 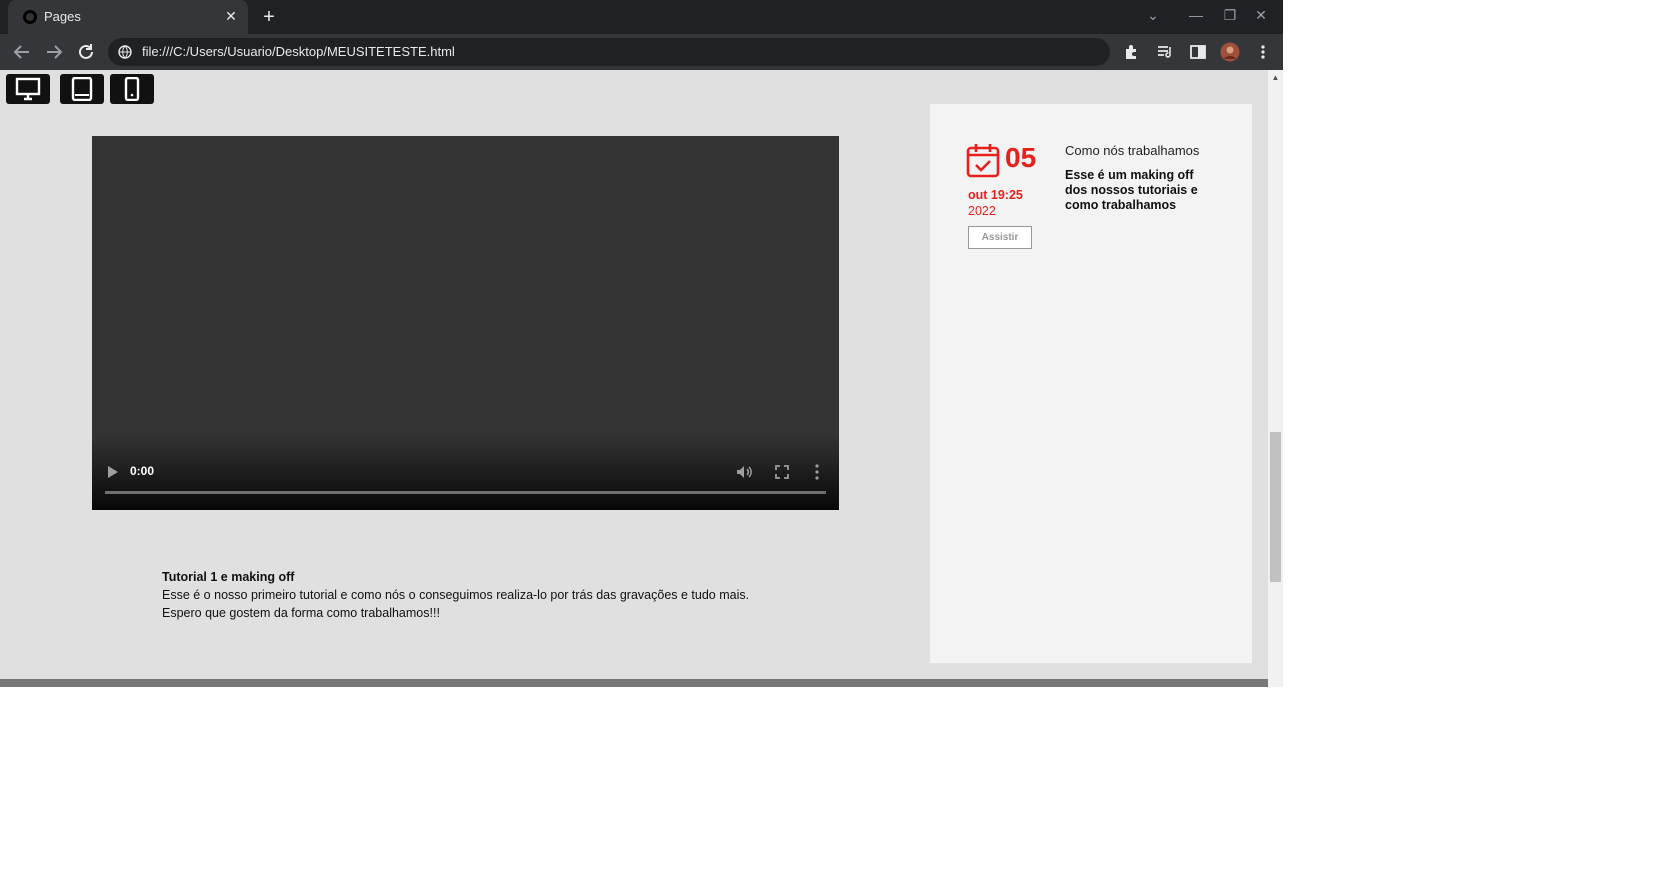 What do you see at coordinates (1000, 237) in the screenshot?
I see `watch-button: Assistir` at bounding box center [1000, 237].